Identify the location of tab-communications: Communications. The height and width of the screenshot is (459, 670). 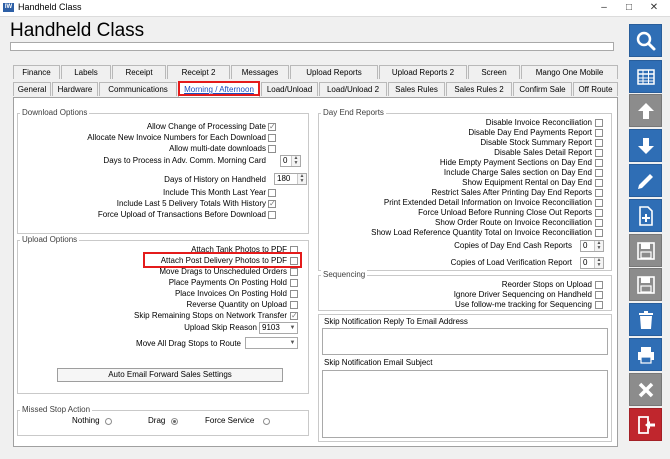
(138, 89).